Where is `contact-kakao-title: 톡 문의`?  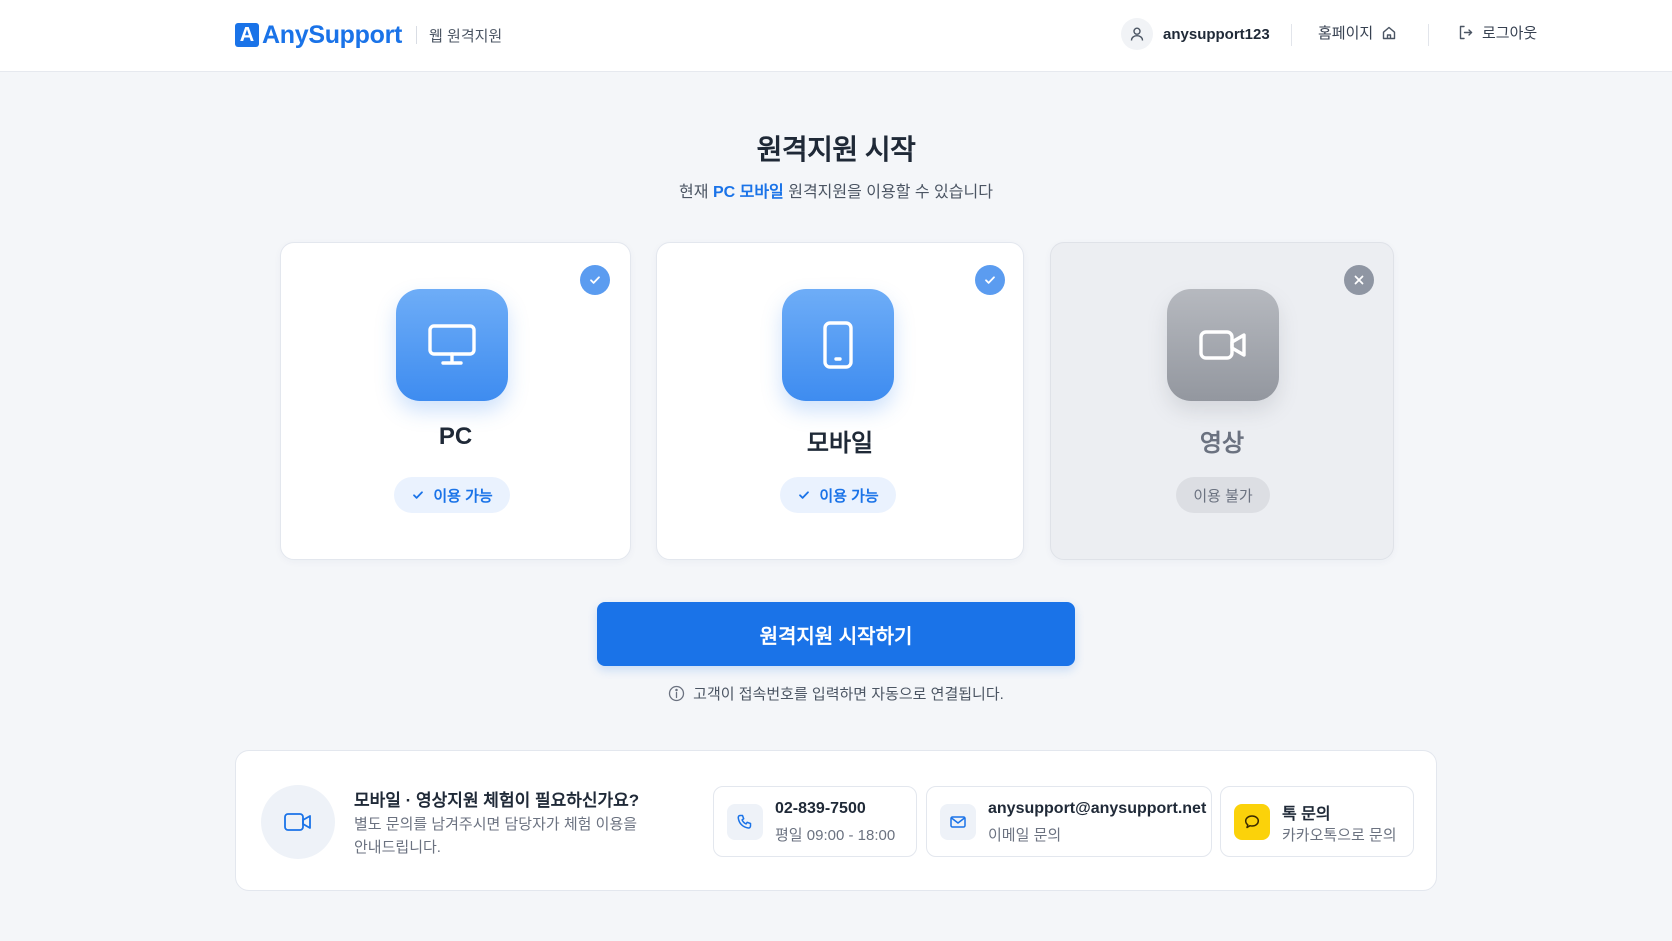
contact-kakao-title: 톡 문의 is located at coordinates (1306, 814).